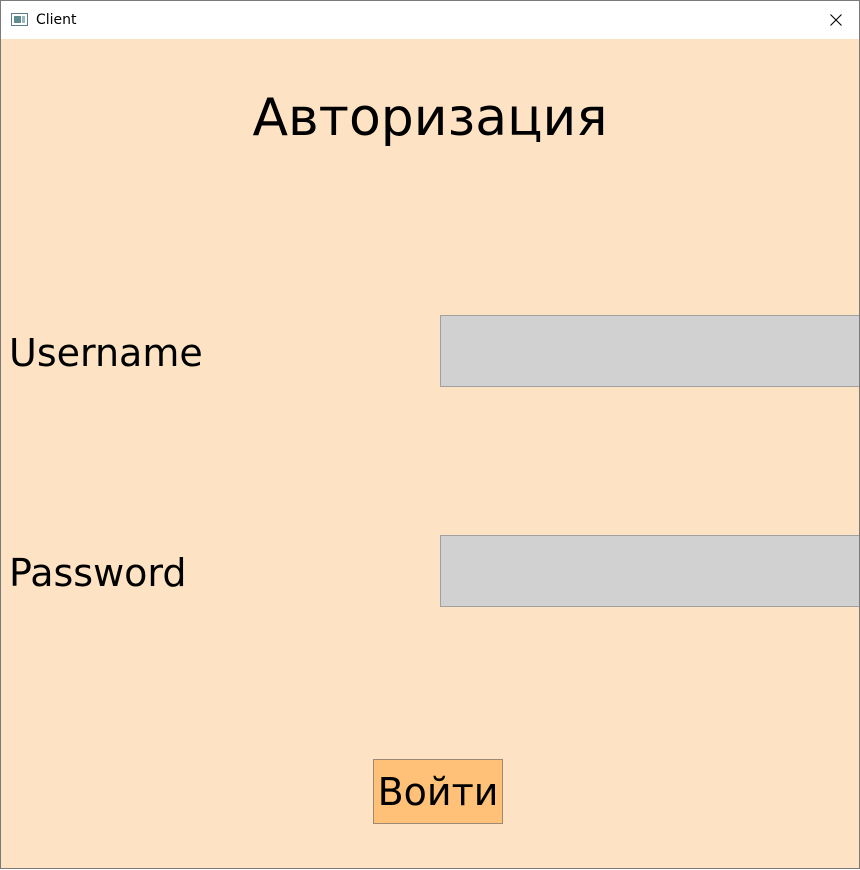 The height and width of the screenshot is (870, 860). What do you see at coordinates (98, 573) in the screenshot?
I see `password-label: Password` at bounding box center [98, 573].